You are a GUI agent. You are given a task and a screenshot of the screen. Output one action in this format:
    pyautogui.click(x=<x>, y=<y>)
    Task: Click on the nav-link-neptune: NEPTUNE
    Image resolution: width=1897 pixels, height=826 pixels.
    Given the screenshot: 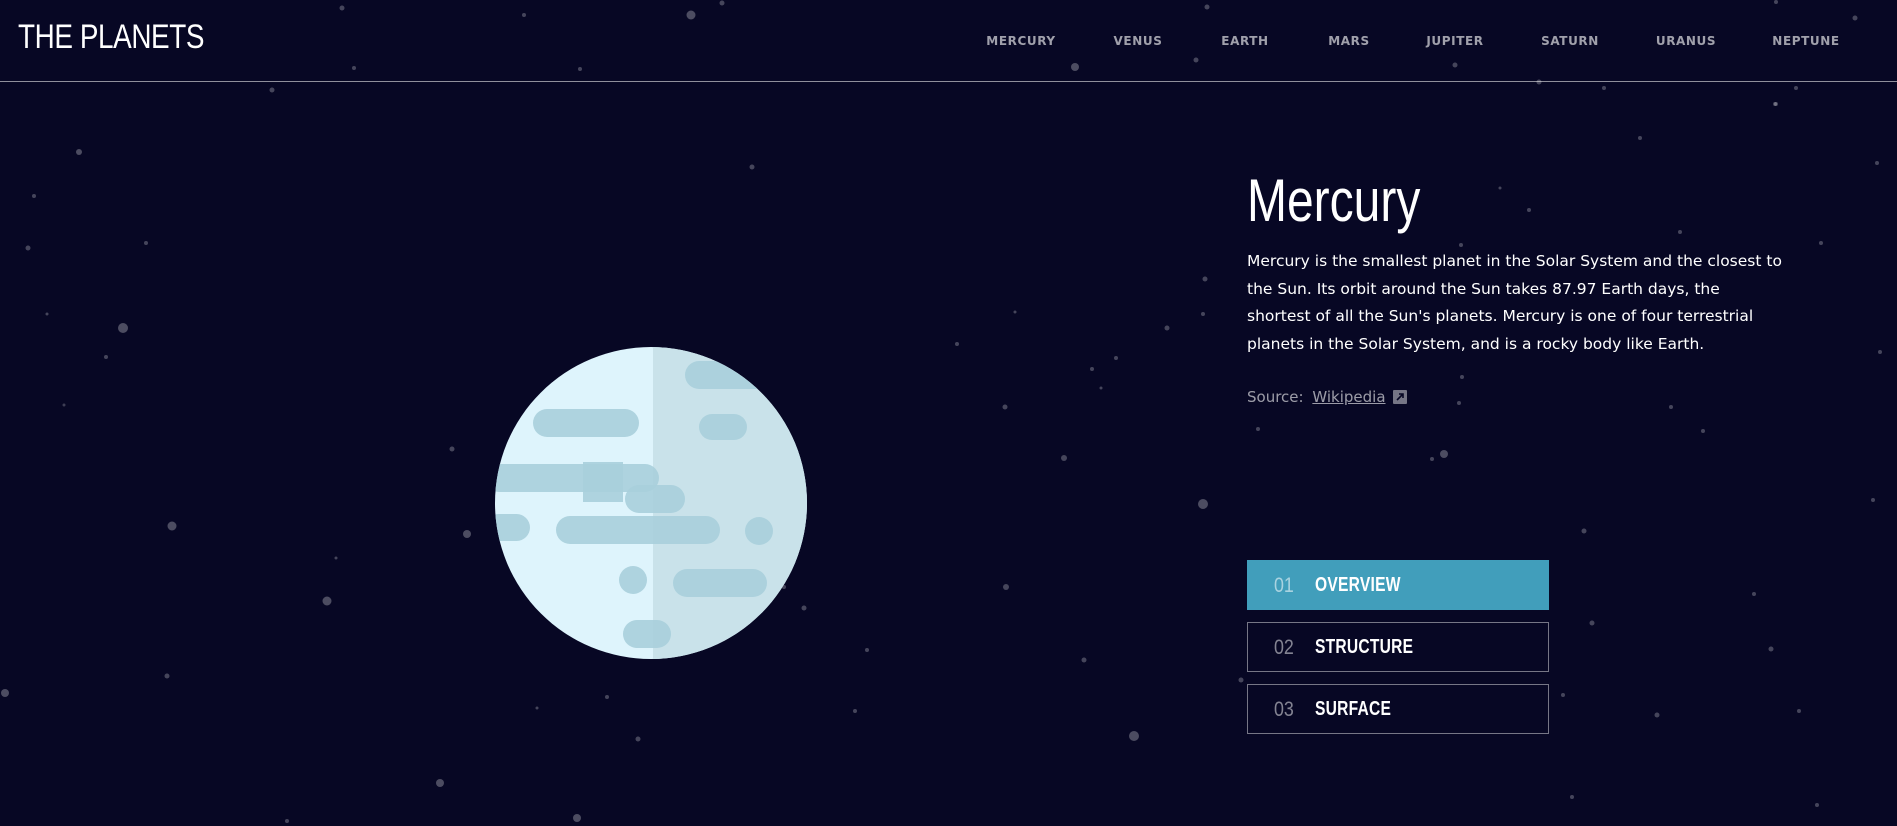 What is the action you would take?
    pyautogui.click(x=1805, y=41)
    